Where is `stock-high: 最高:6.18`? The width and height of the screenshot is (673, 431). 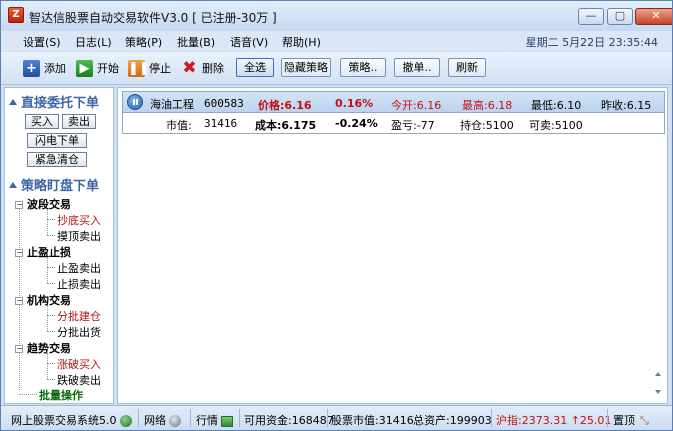
stock-high: 最高:6.18 is located at coordinates (487, 105).